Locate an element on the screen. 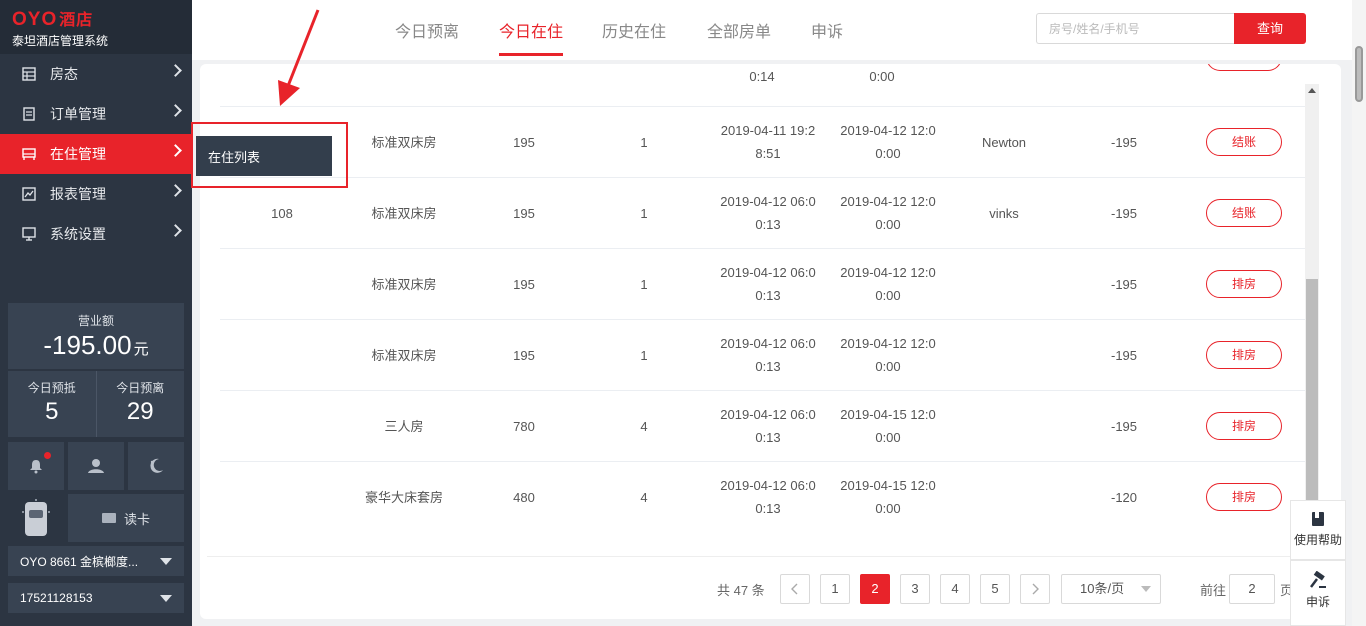  user-button is located at coordinates (96, 466).